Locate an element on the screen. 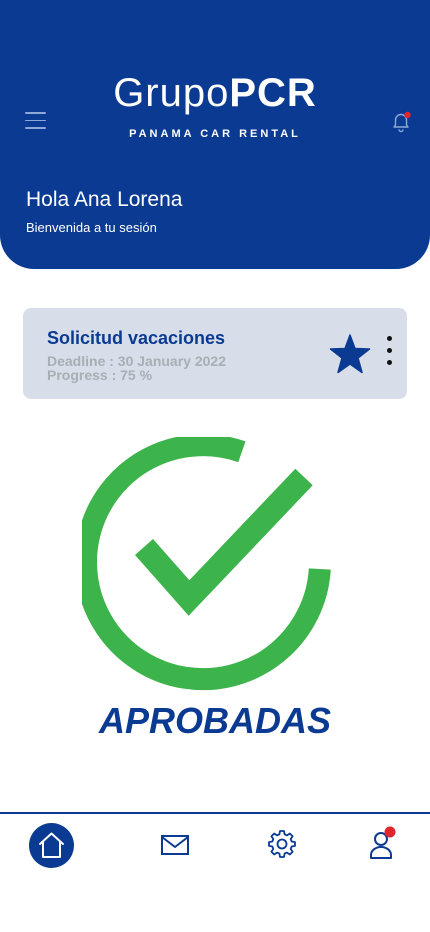  welcome-text: Bienvenida a tu sesión is located at coordinates (91, 227).